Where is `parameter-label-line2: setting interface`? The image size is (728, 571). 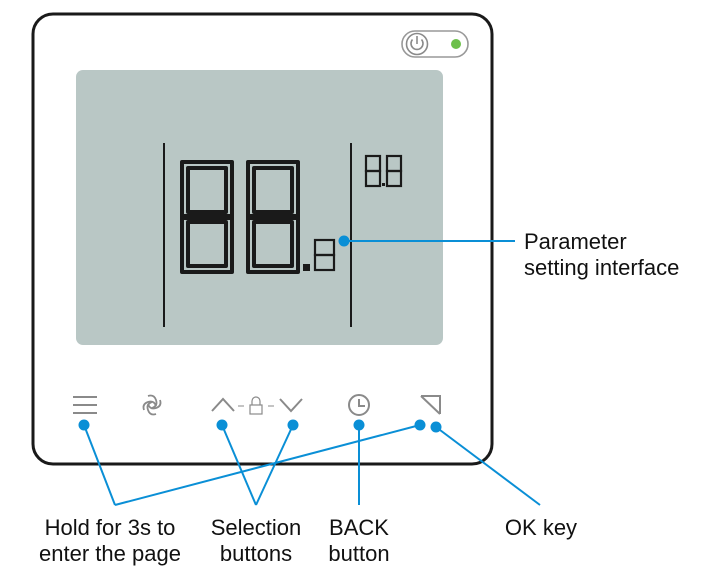
parameter-label-line2: setting interface is located at coordinates (602, 267).